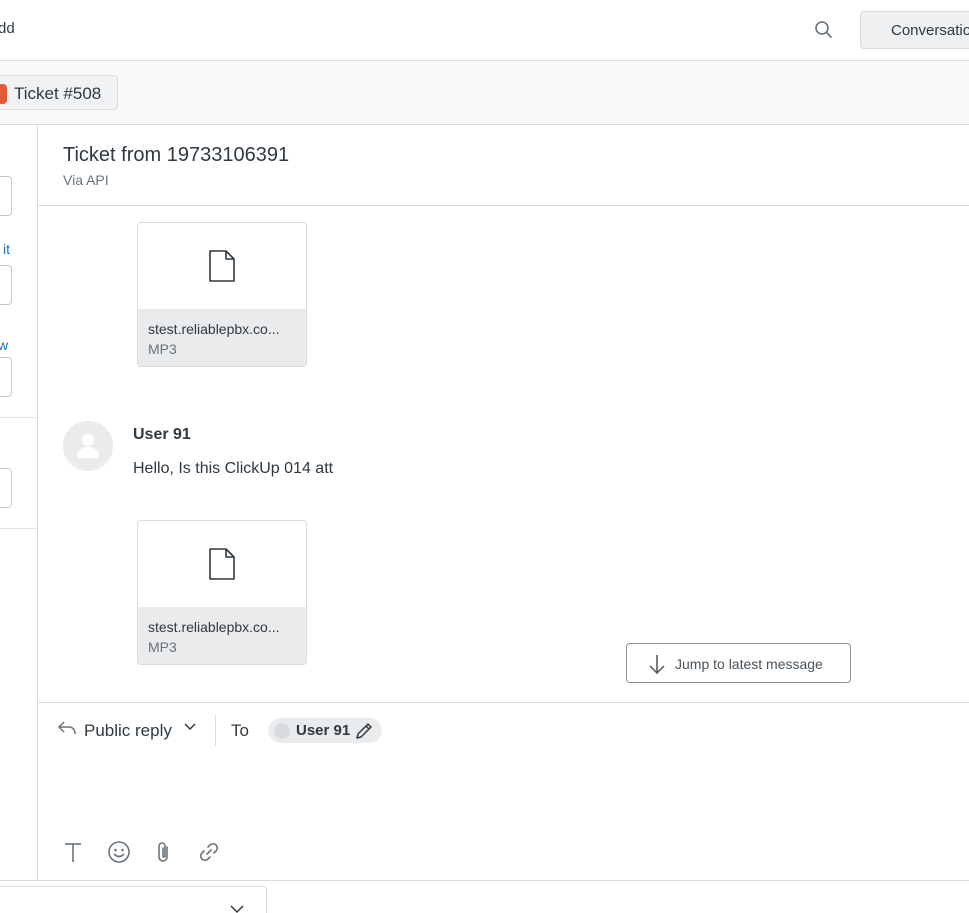 The image size is (969, 913). Describe the element at coordinates (484, 30) in the screenshot. I see `top-bar: dd Conversations` at that location.